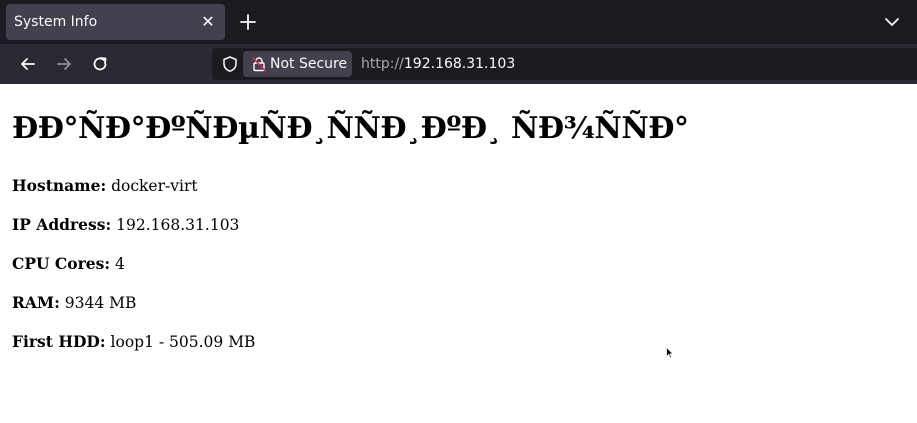 This screenshot has width=917, height=423. What do you see at coordinates (100, 303) in the screenshot?
I see `info-value: 9344 MB` at bounding box center [100, 303].